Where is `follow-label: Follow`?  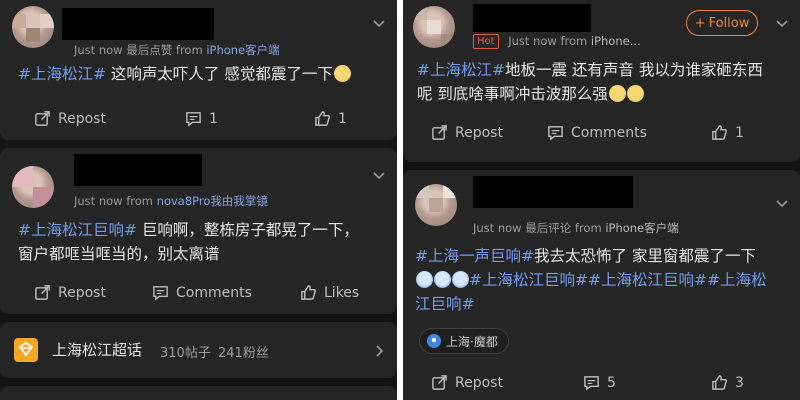
follow-label: Follow is located at coordinates (729, 23).